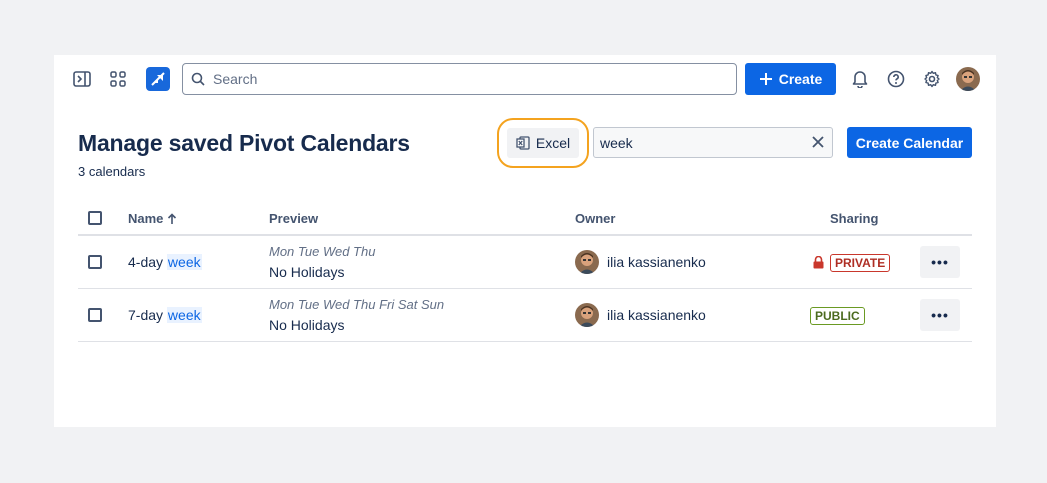  I want to click on app-switcher-icon, so click(118, 79).